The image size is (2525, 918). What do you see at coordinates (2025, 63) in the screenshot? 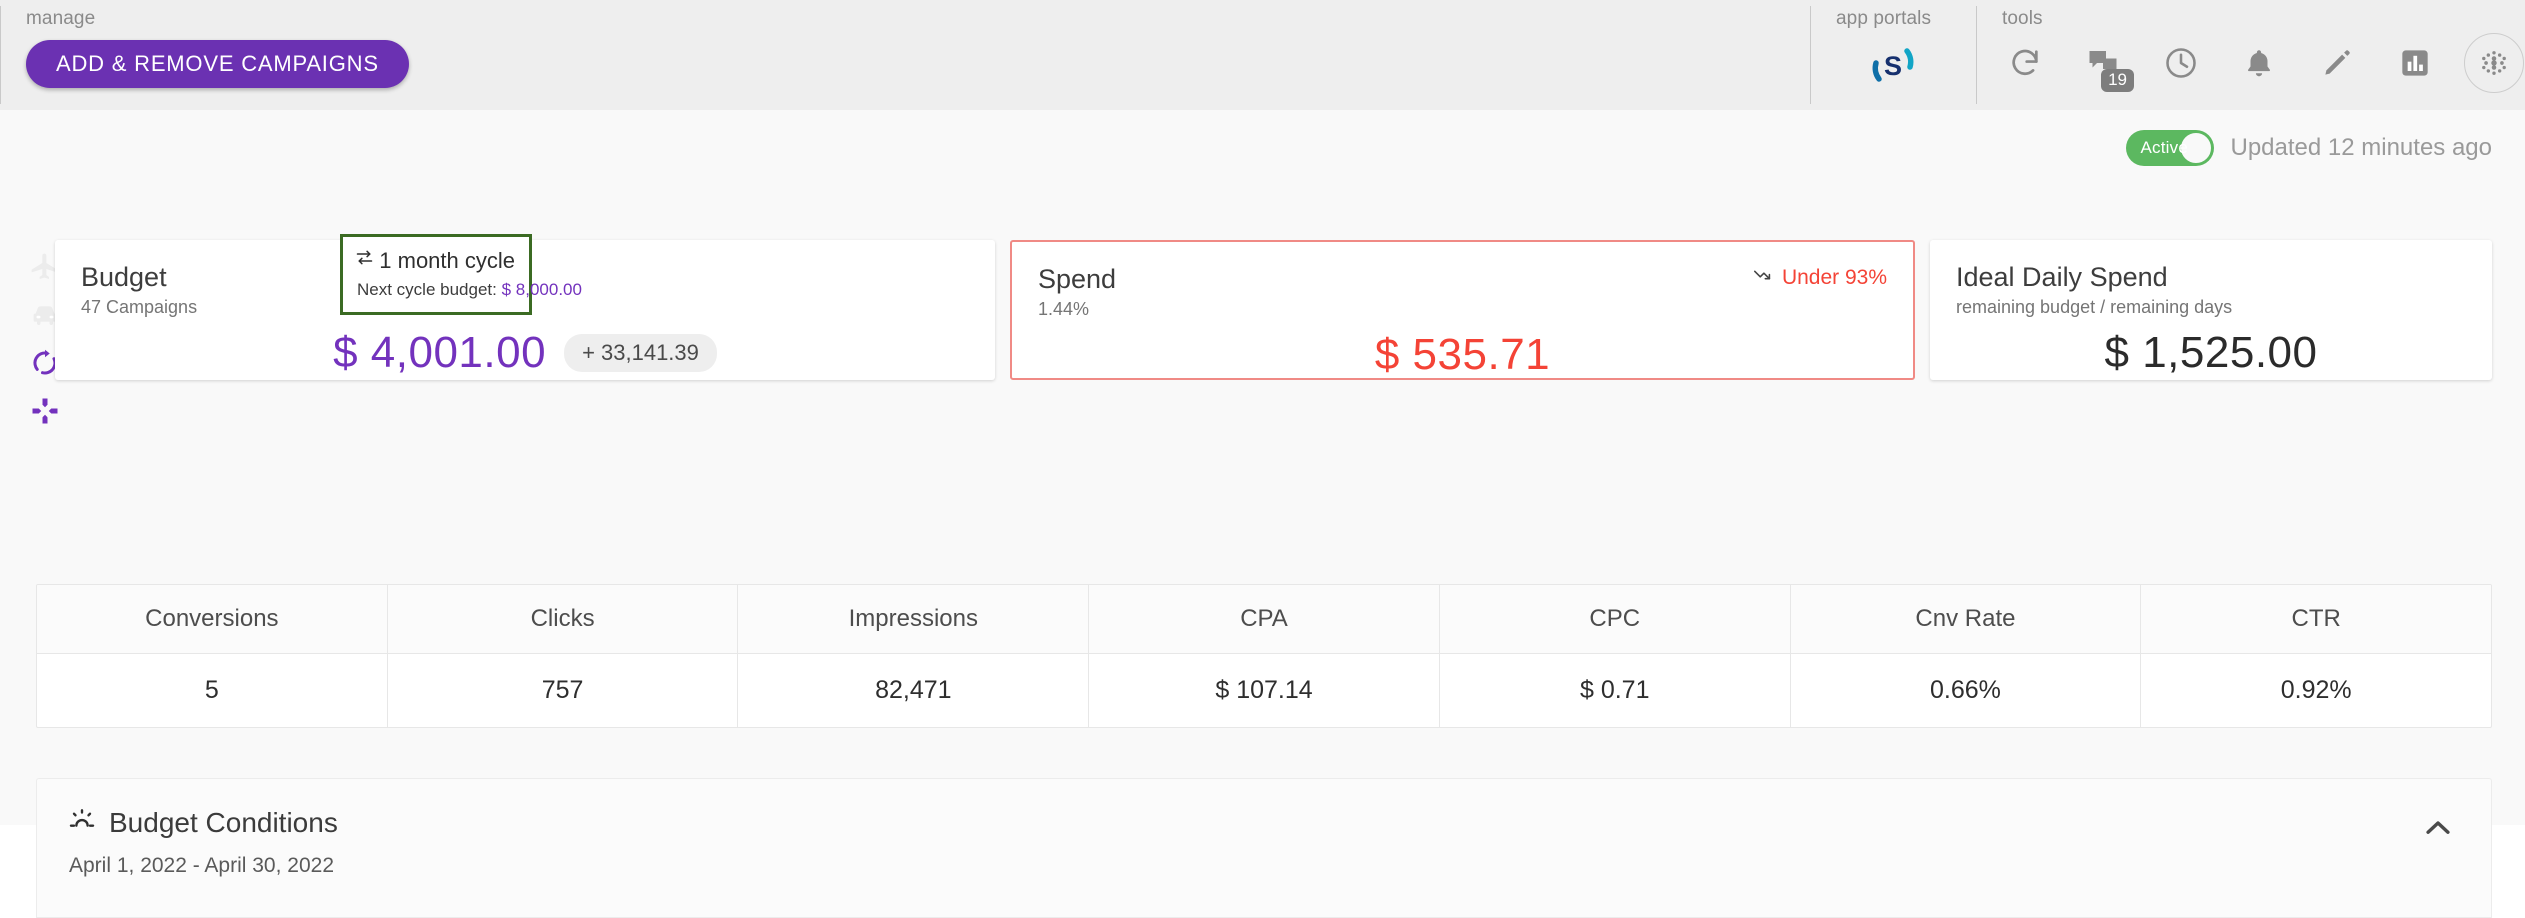
I see `refresh-icon` at bounding box center [2025, 63].